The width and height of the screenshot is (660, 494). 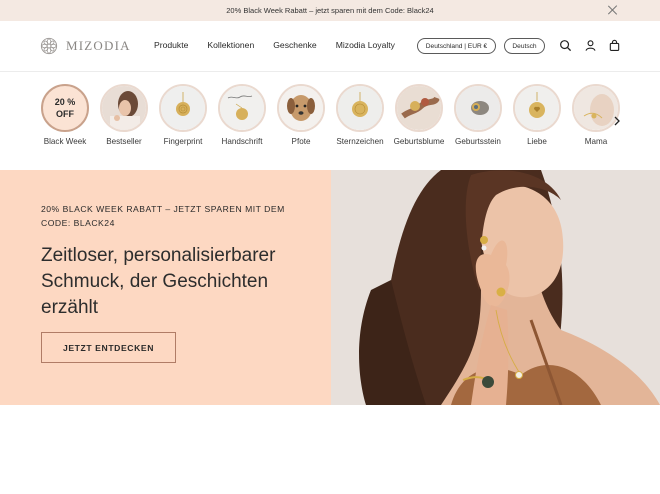 I want to click on category-label: Geburtsstein, so click(x=478, y=141).